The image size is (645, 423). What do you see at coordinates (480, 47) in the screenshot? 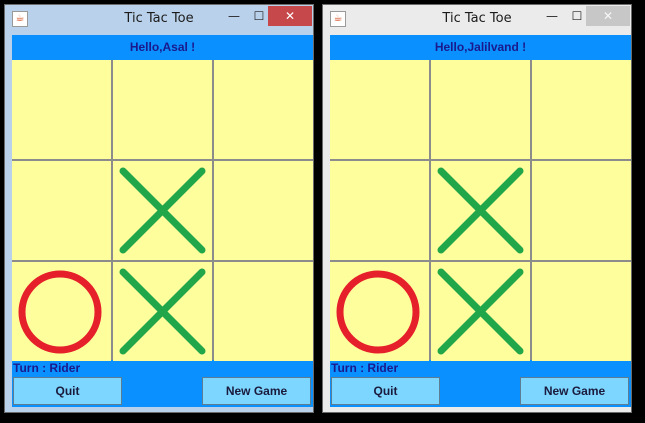
I see `greeting-label: Hello,Jalilvand !` at bounding box center [480, 47].